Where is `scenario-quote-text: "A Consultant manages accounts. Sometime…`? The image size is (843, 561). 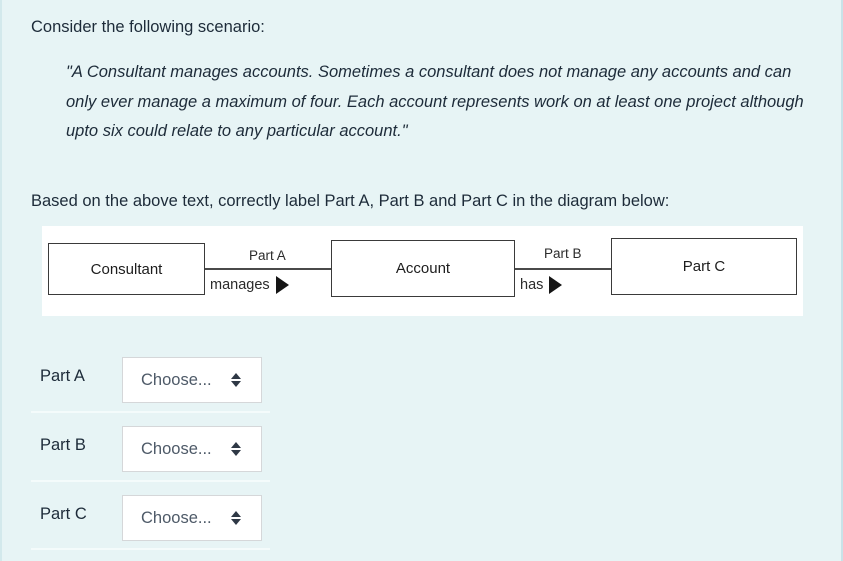 scenario-quote-text: "A Consultant manages accounts. Sometime… is located at coordinates (435, 101).